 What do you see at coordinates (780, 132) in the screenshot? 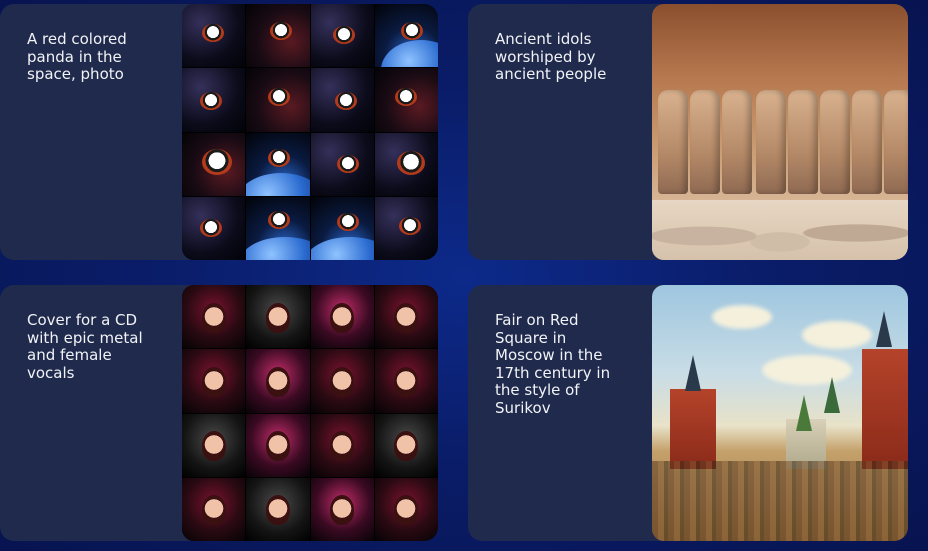
I see `card-image-idols` at bounding box center [780, 132].